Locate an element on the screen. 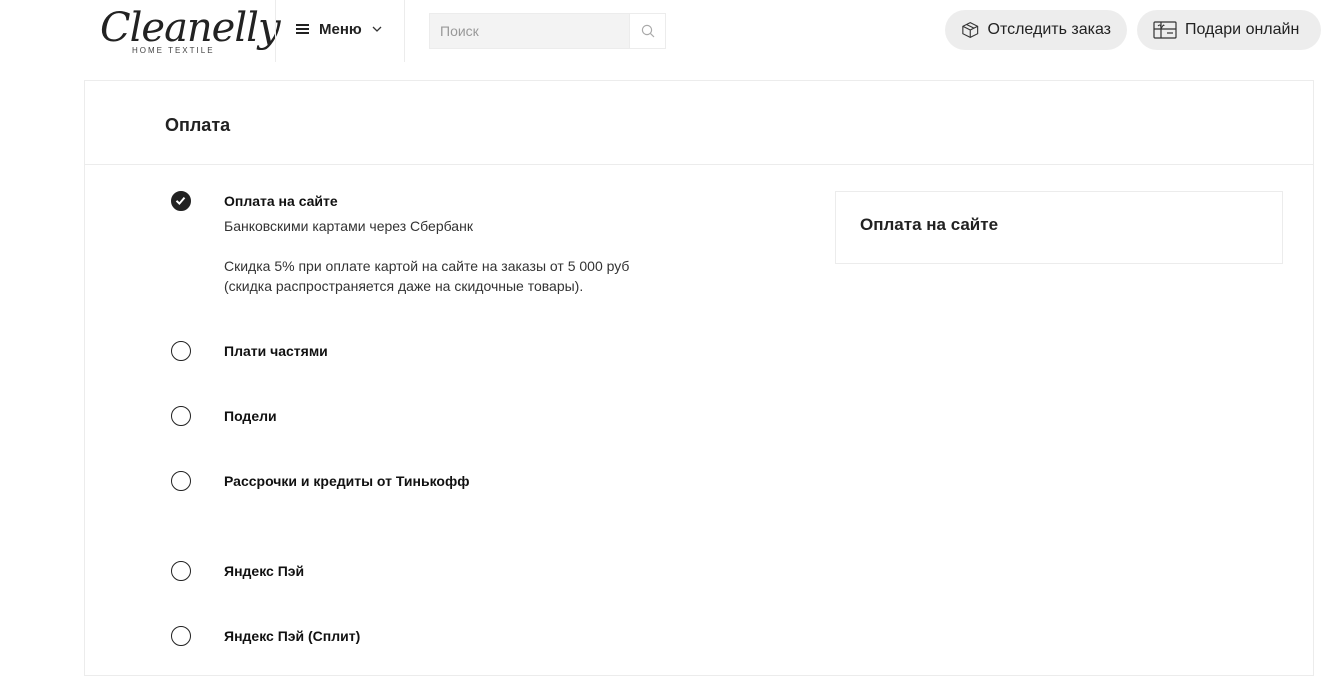  radio-checked is located at coordinates (181, 201).